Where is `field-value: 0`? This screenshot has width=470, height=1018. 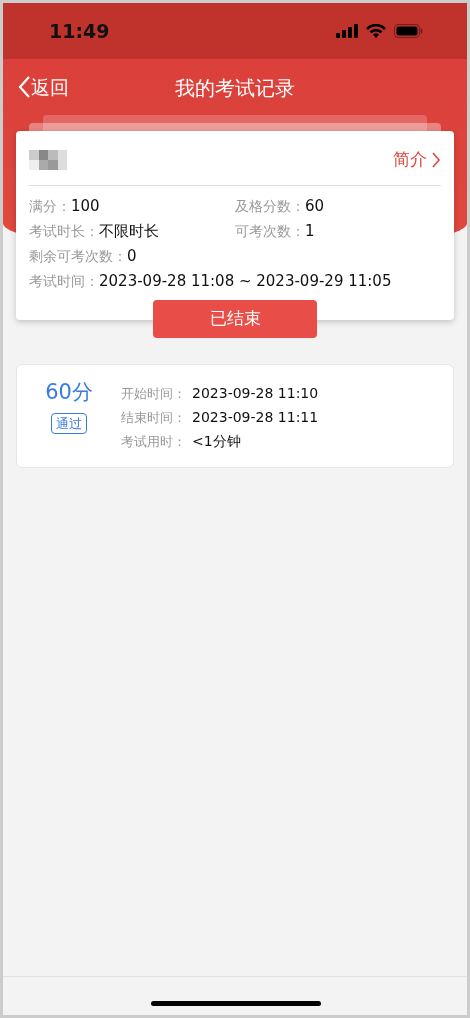
field-value: 0 is located at coordinates (132, 256).